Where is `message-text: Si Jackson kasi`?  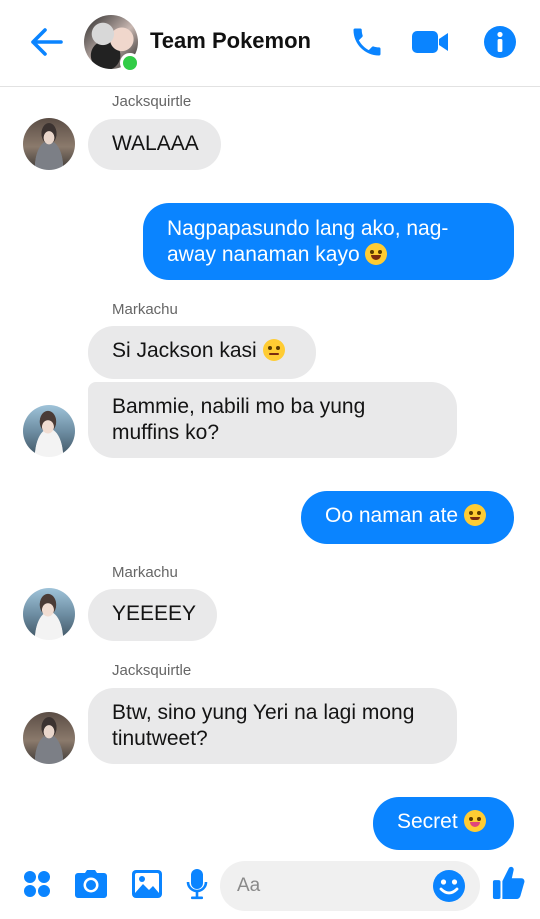 message-text: Si Jackson kasi is located at coordinates (184, 350).